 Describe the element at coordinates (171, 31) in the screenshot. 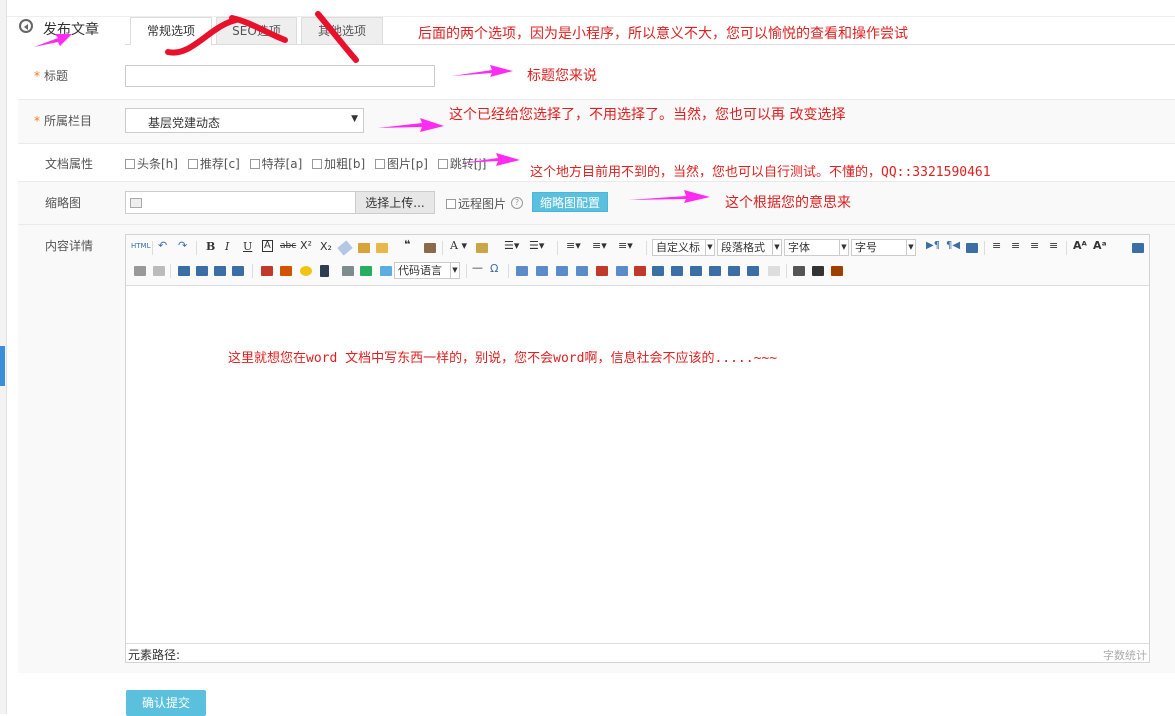

I see `tab-general: 常规选项` at that location.